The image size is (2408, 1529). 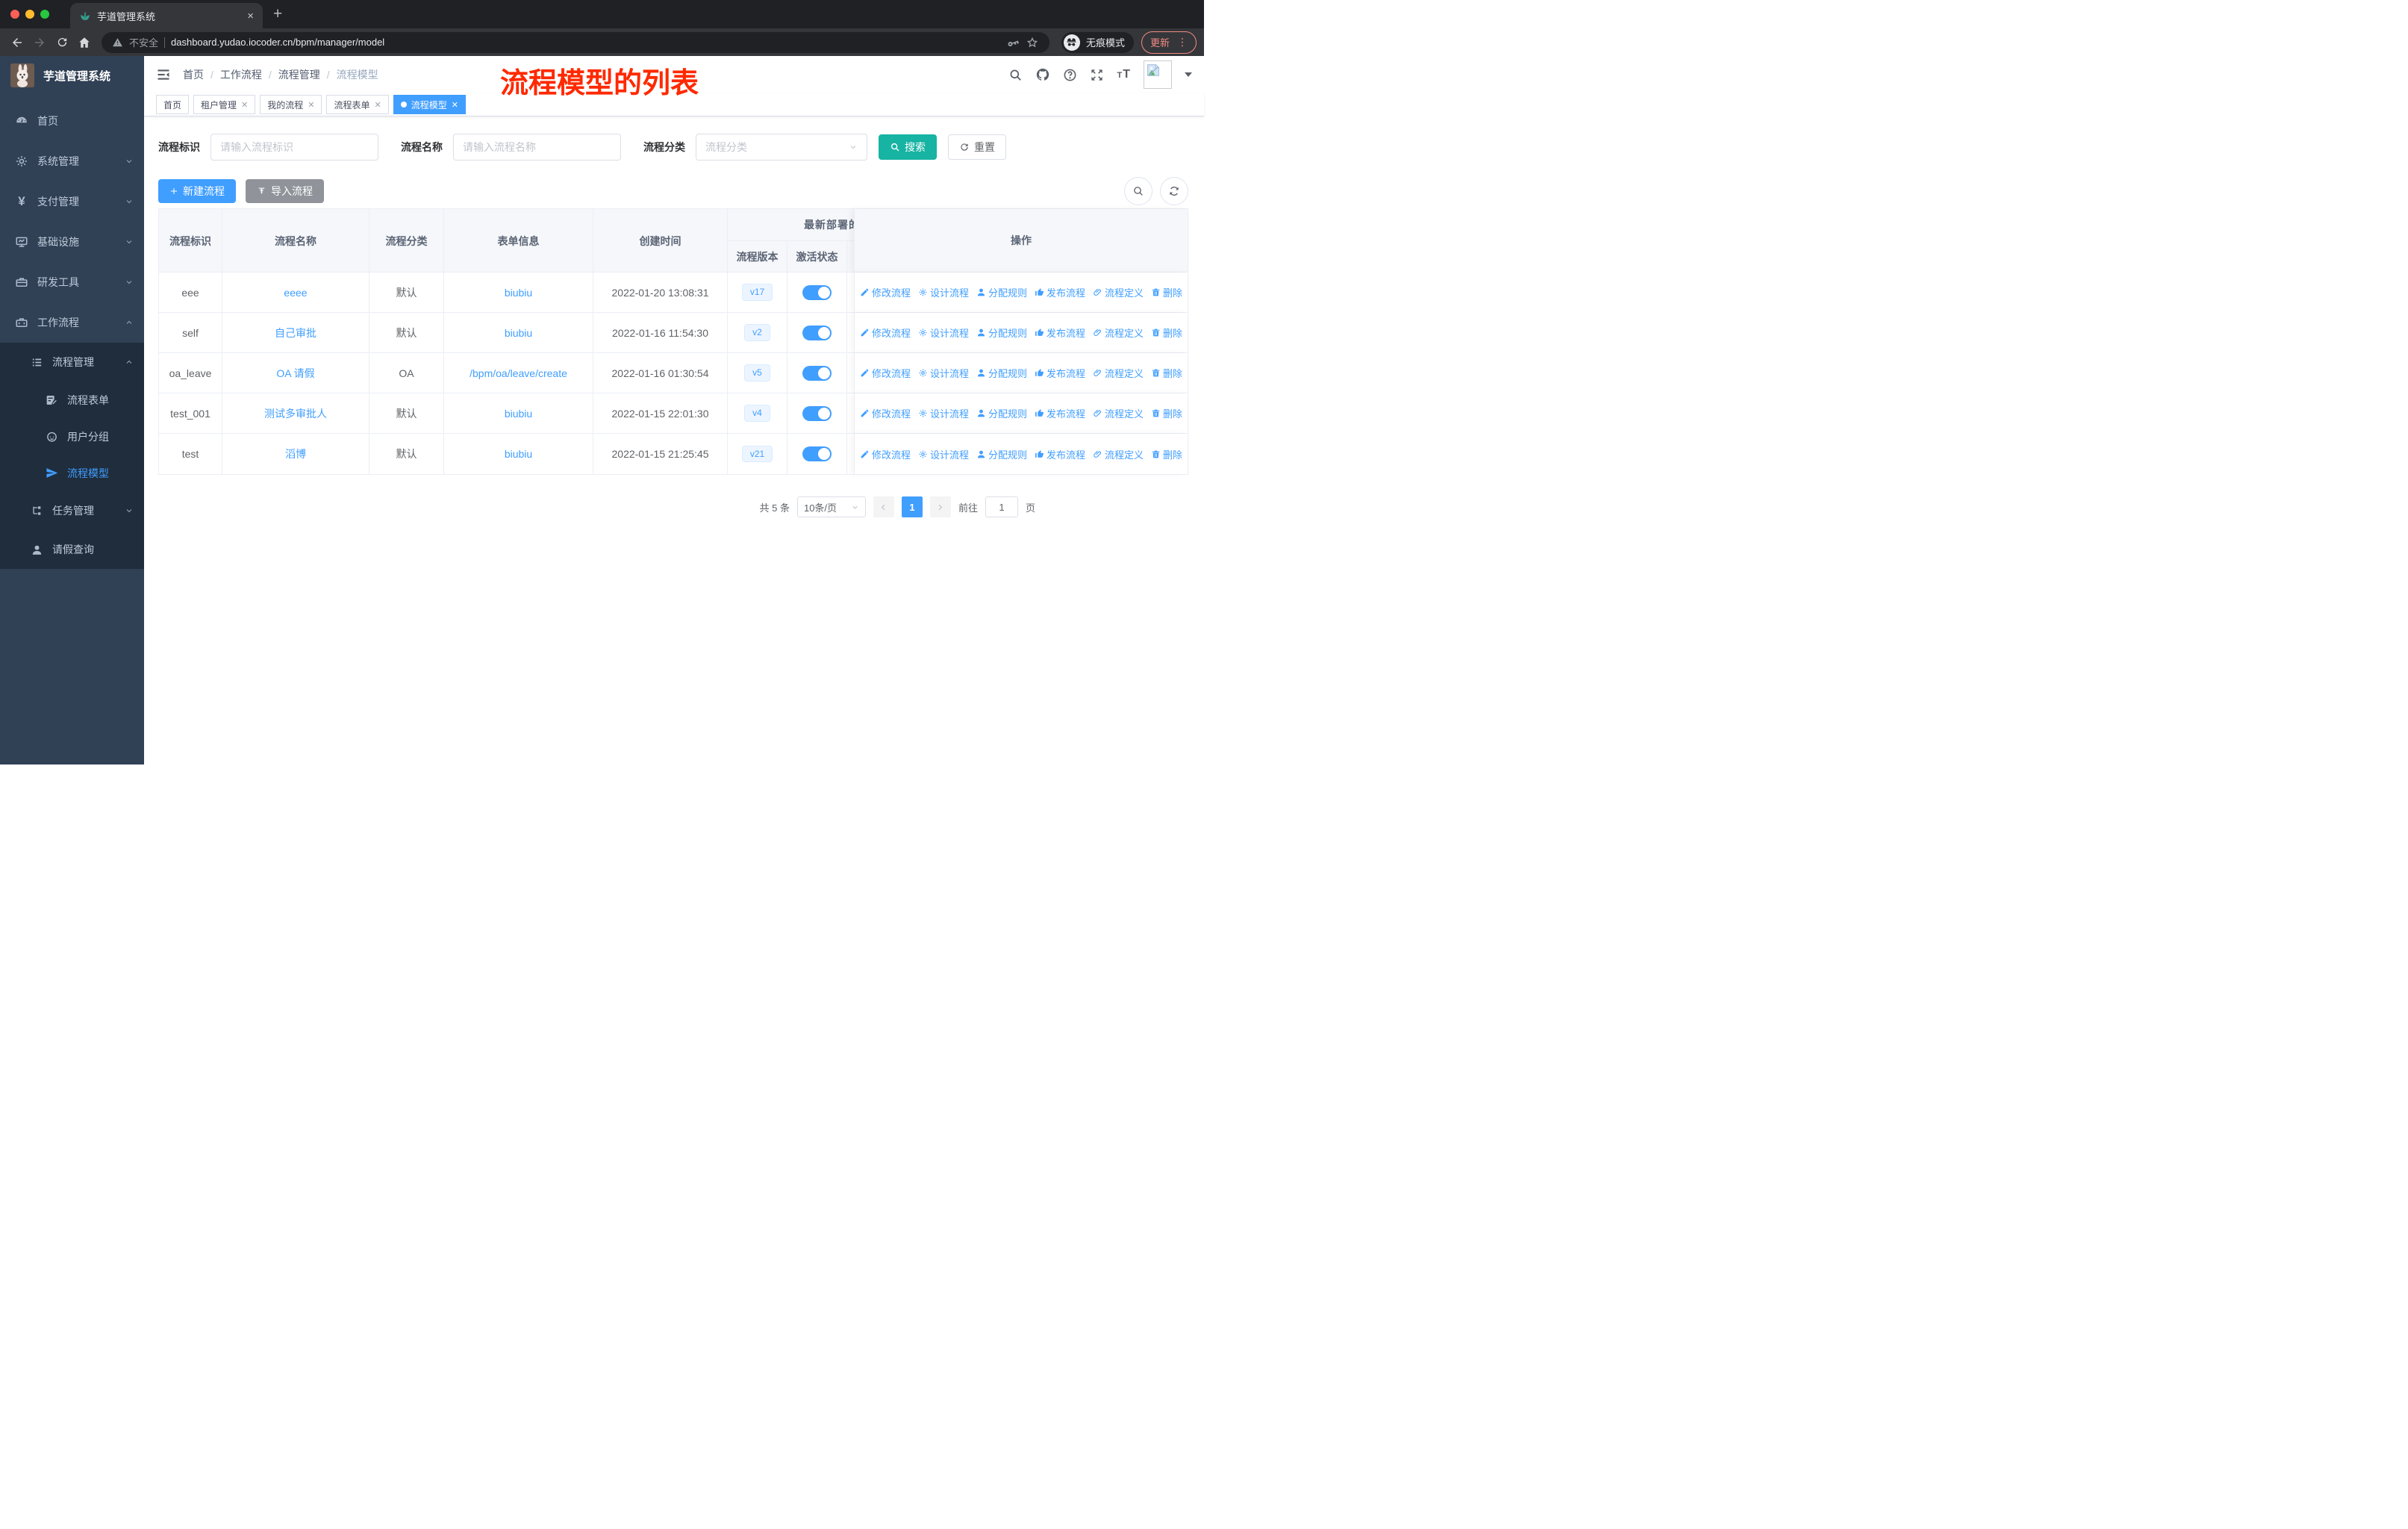 I want to click on sidebar-item-process-form: 流程表单, so click(x=72, y=400).